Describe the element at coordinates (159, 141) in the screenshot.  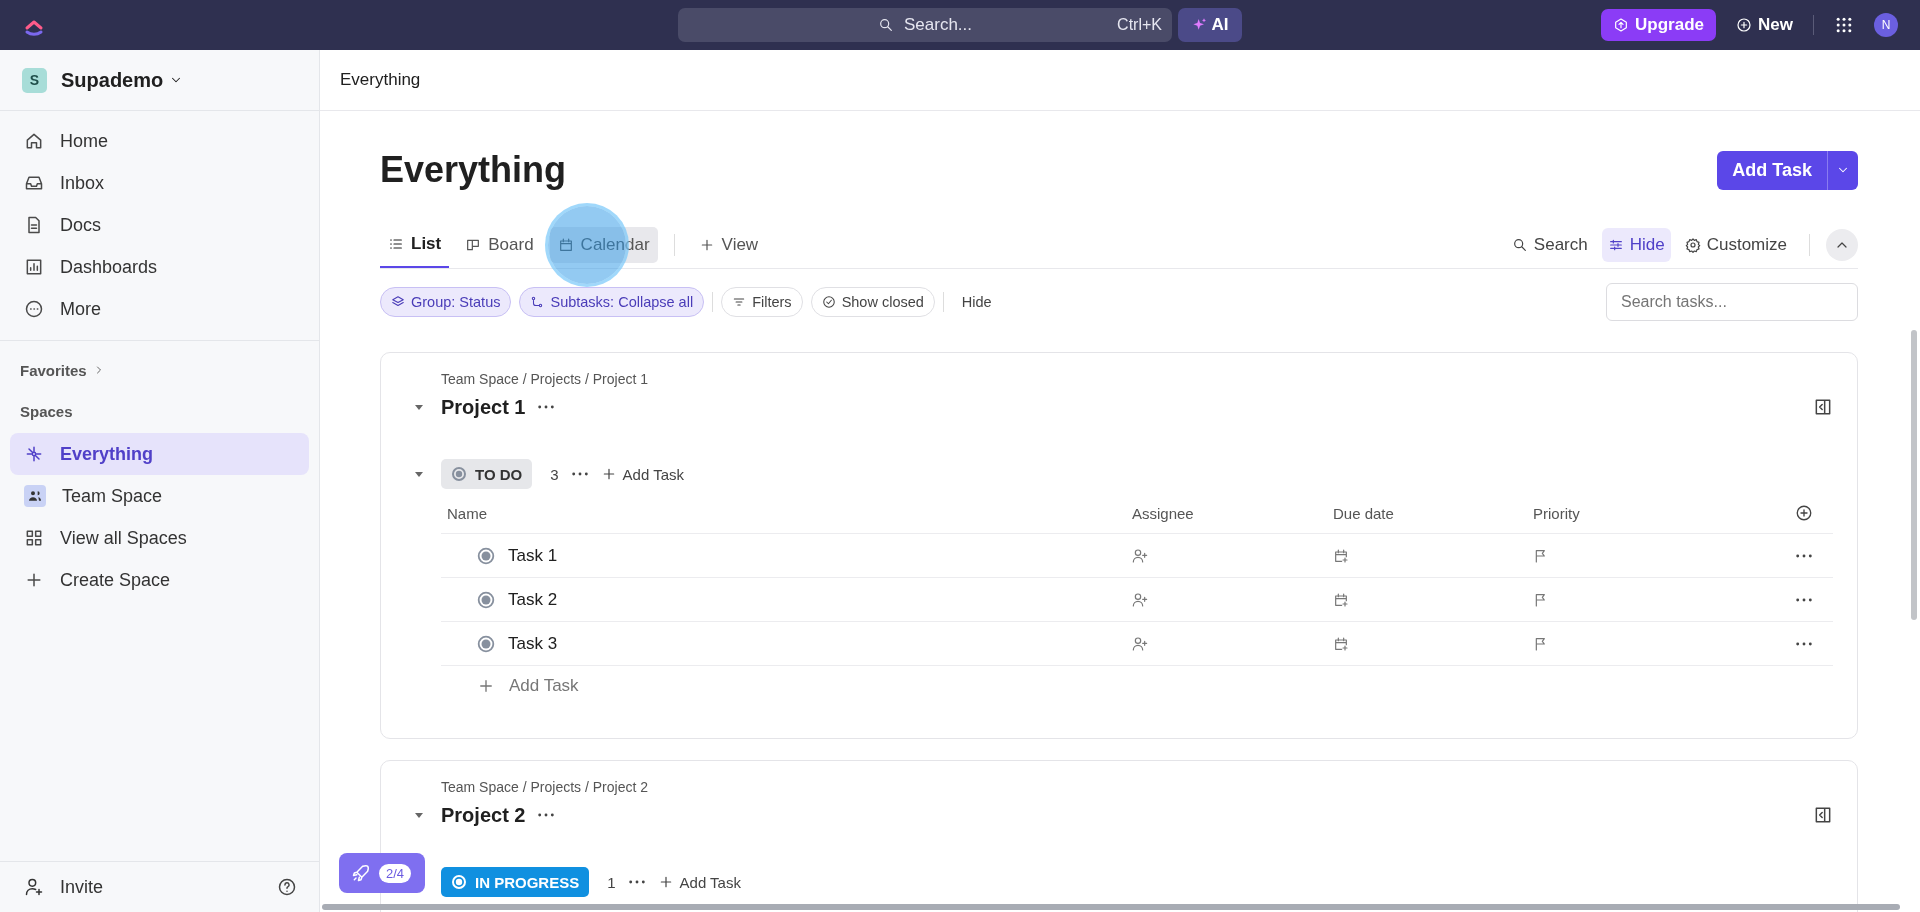
I see `sidebar-item: Home` at that location.